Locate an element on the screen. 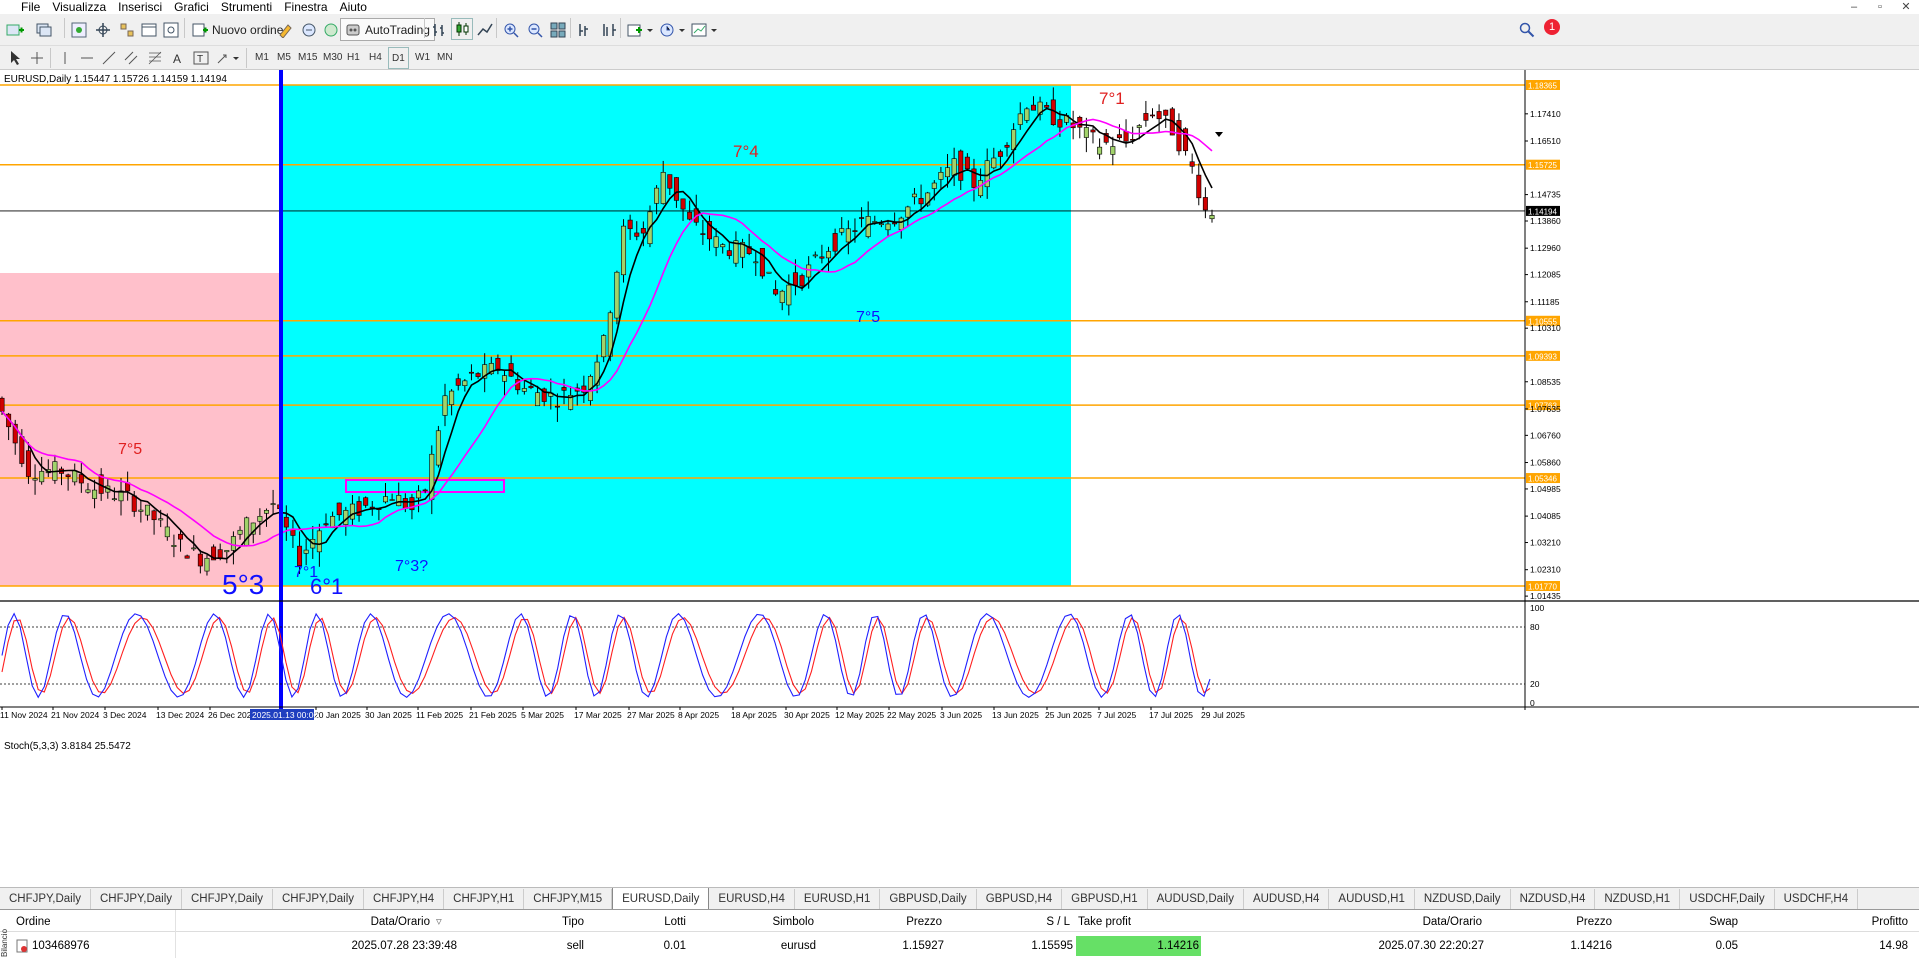  crosshair-move-icon is located at coordinates (103, 30).